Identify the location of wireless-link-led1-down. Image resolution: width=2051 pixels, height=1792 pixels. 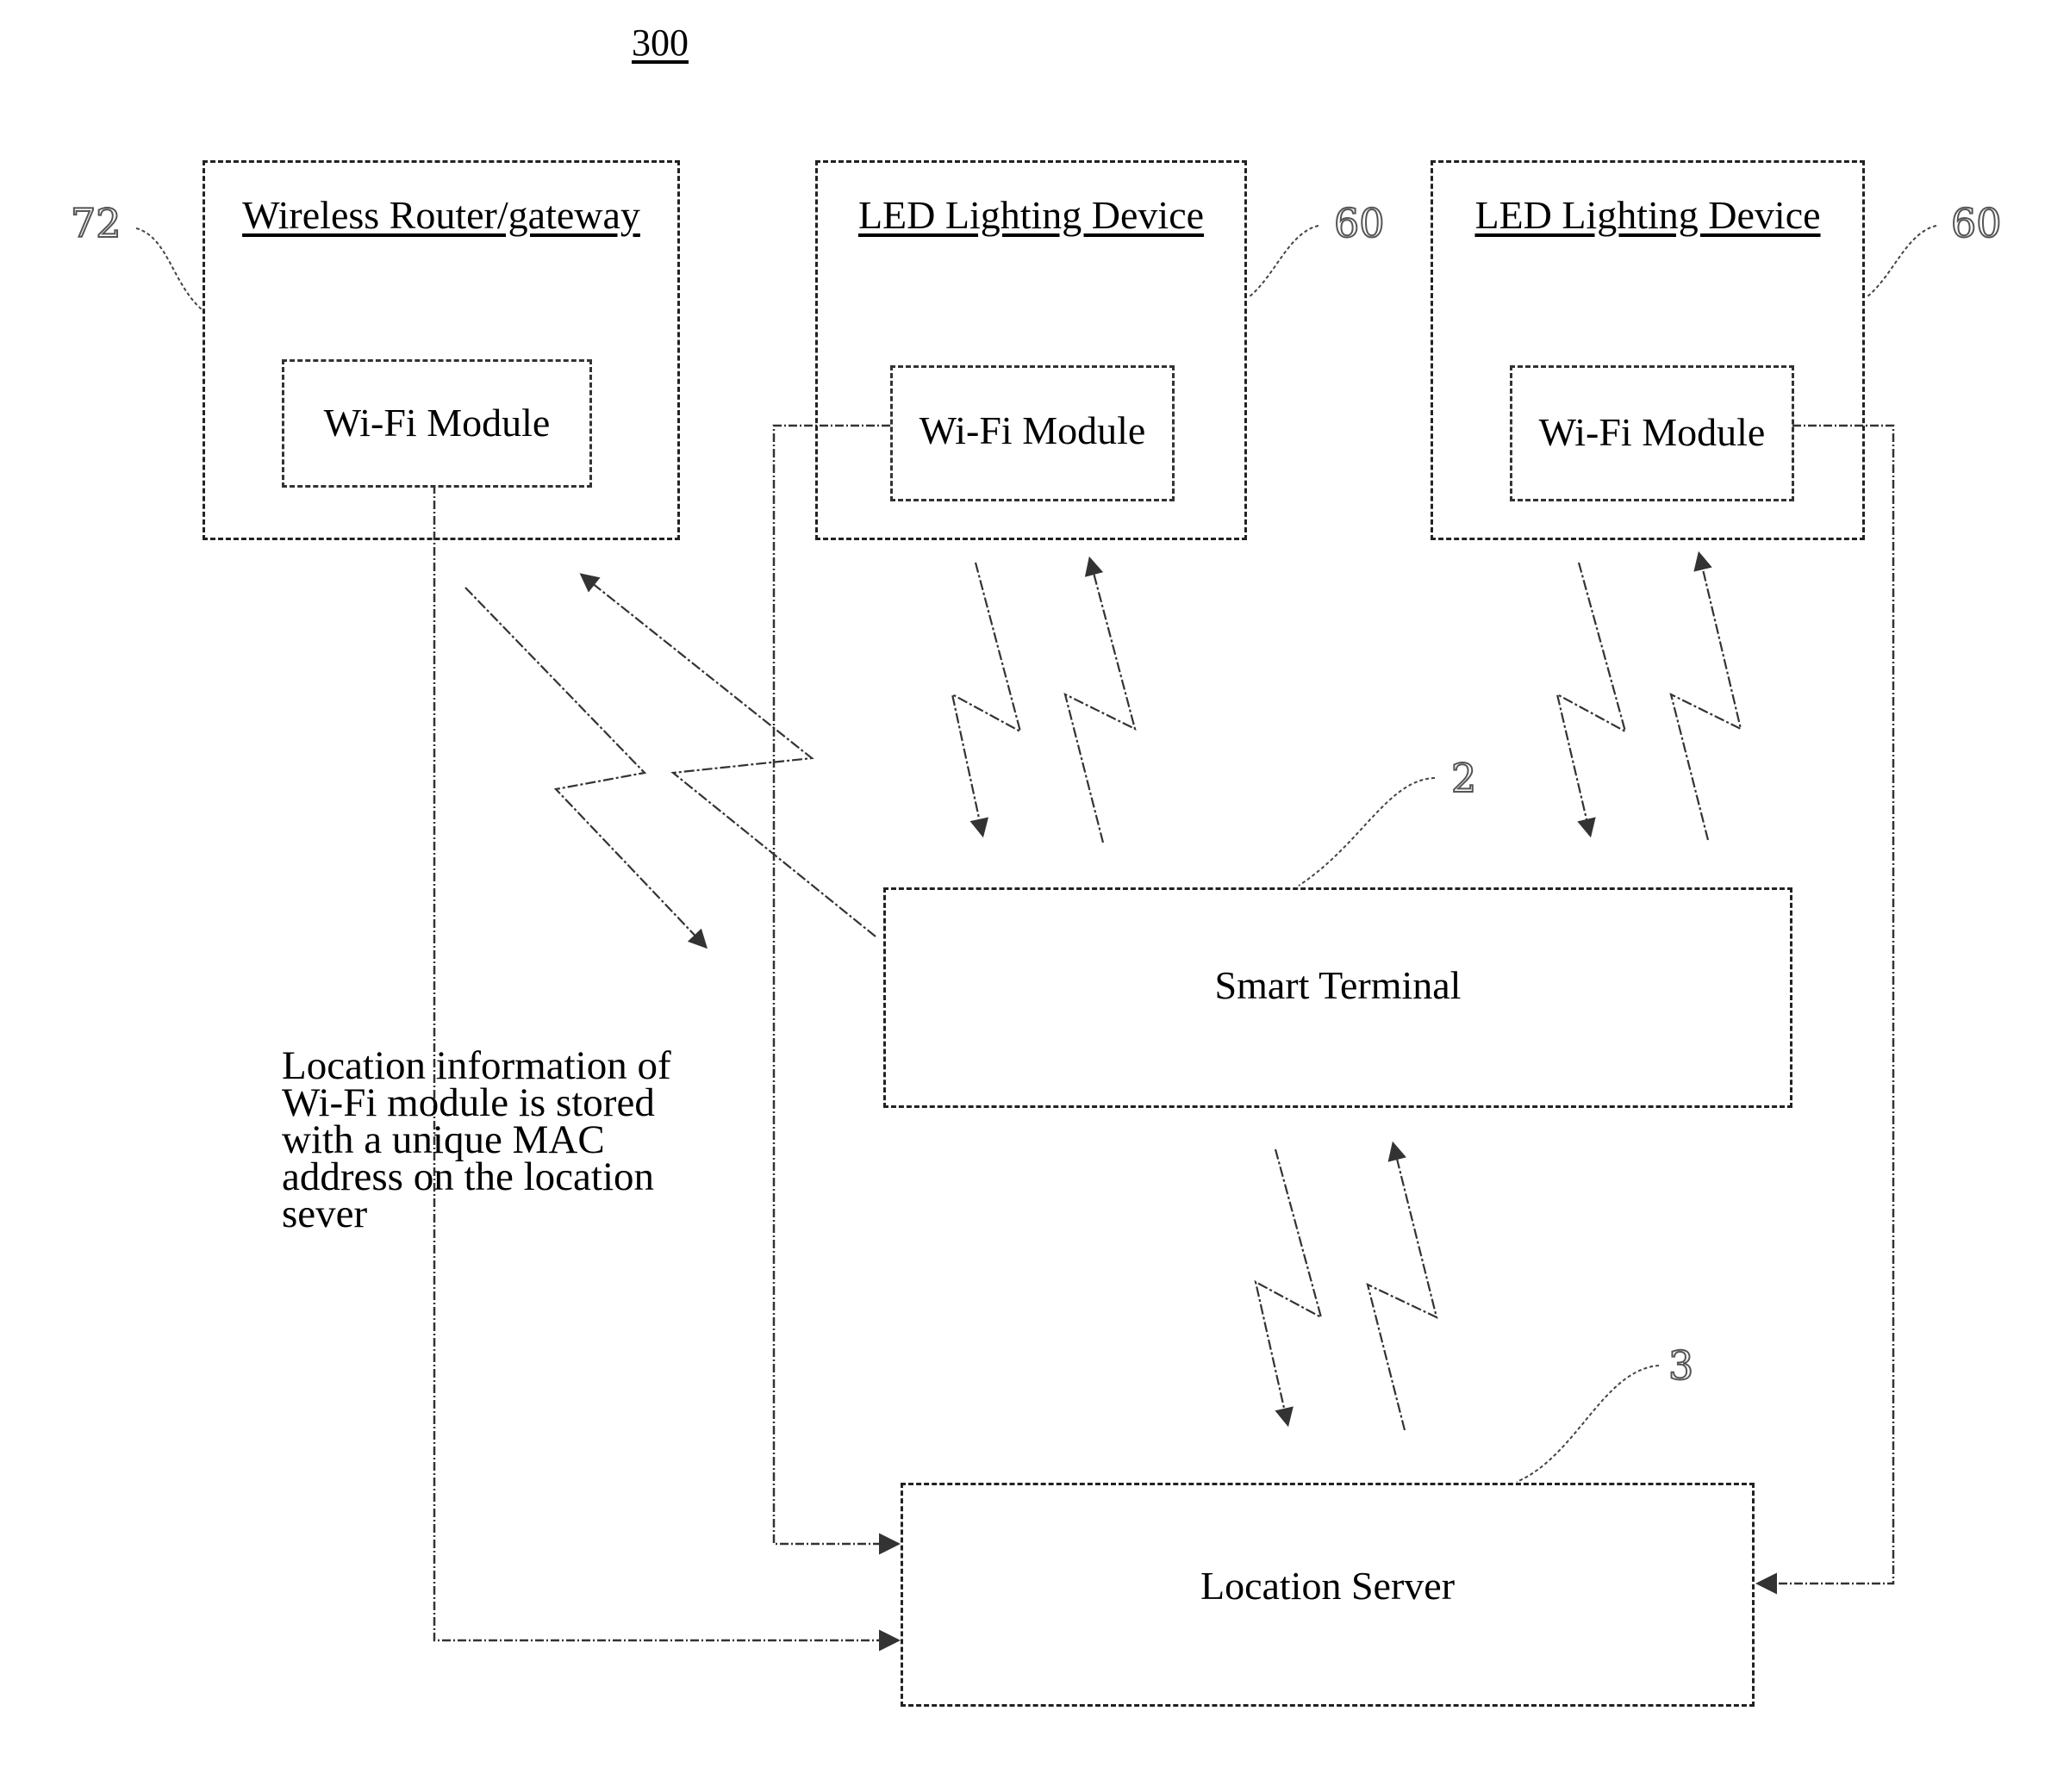
(986, 700).